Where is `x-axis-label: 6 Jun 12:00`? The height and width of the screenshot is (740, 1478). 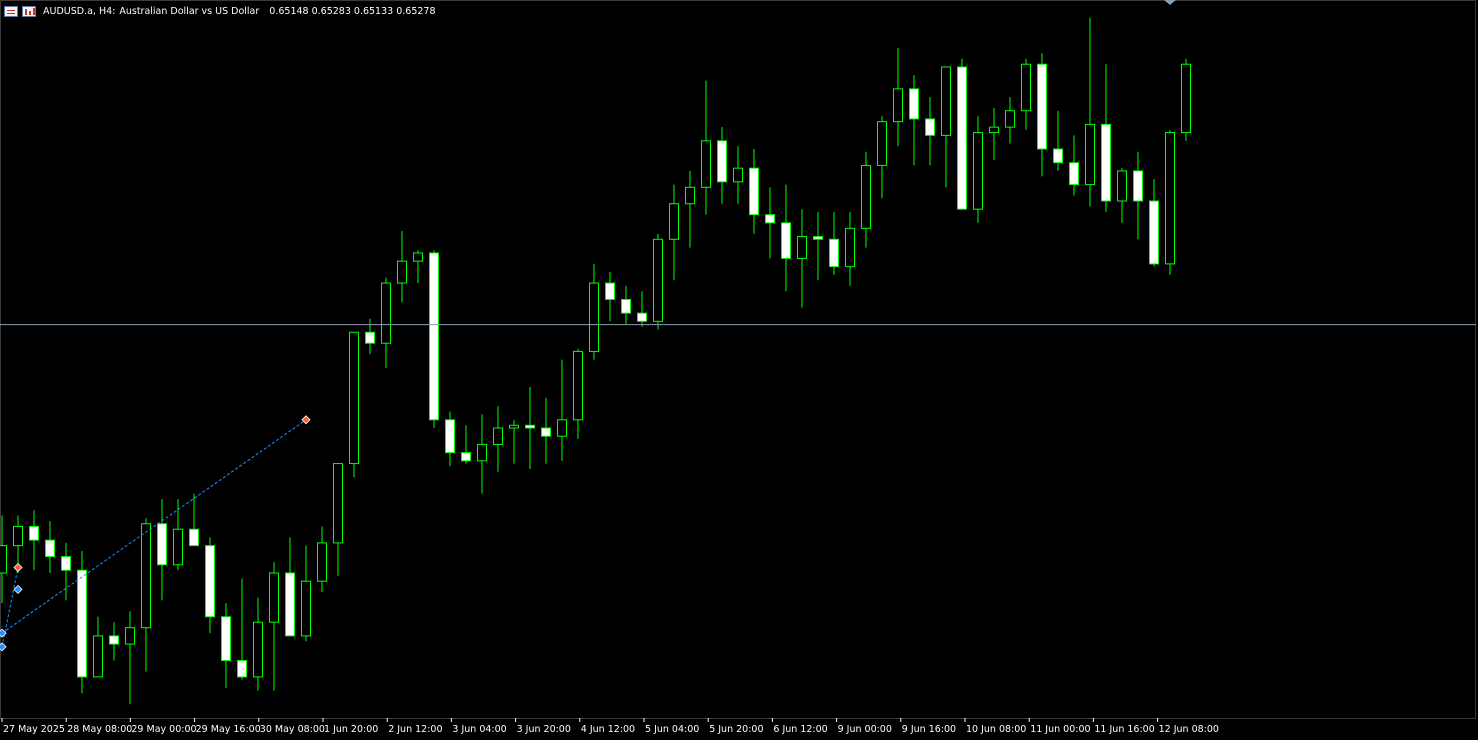 x-axis-label: 6 Jun 12:00 is located at coordinates (800, 729).